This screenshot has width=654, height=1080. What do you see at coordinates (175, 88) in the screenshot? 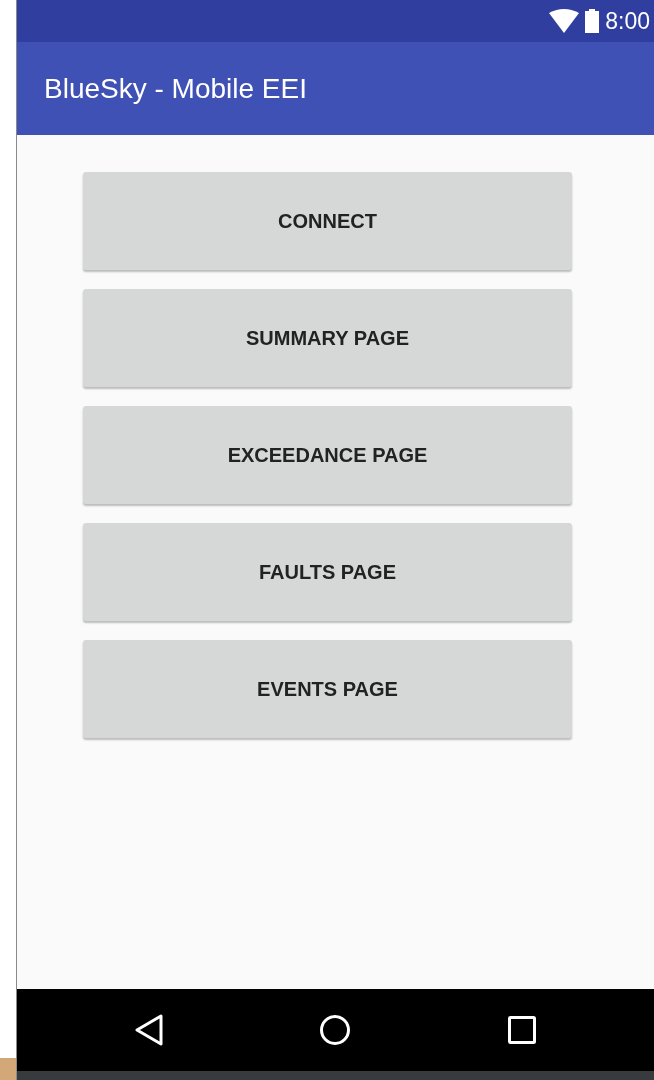
I see `app-title: BlueSky - Mobile EEI` at bounding box center [175, 88].